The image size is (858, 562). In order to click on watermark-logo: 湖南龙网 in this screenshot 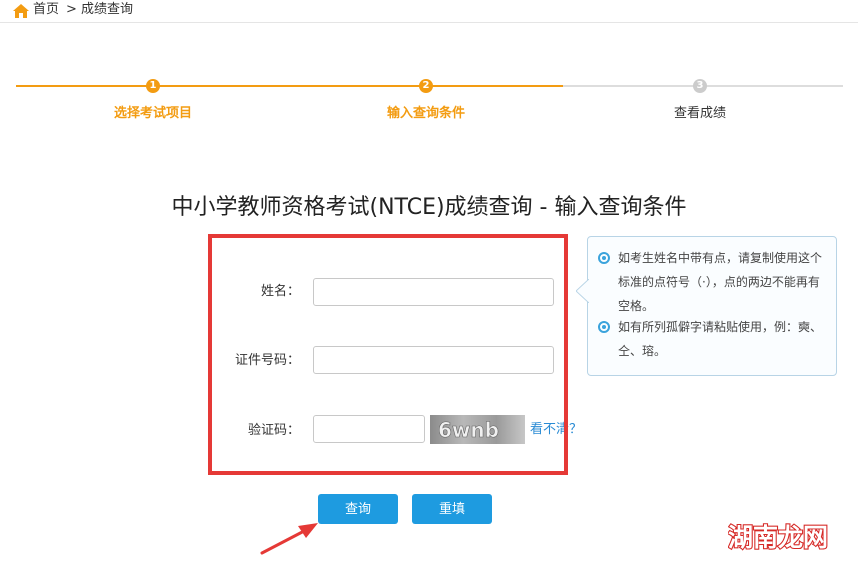, I will do `click(778, 537)`.